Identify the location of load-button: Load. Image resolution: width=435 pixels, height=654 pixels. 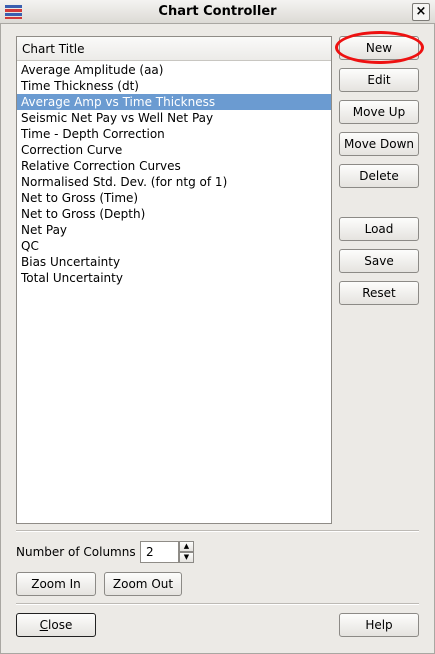
(379, 229).